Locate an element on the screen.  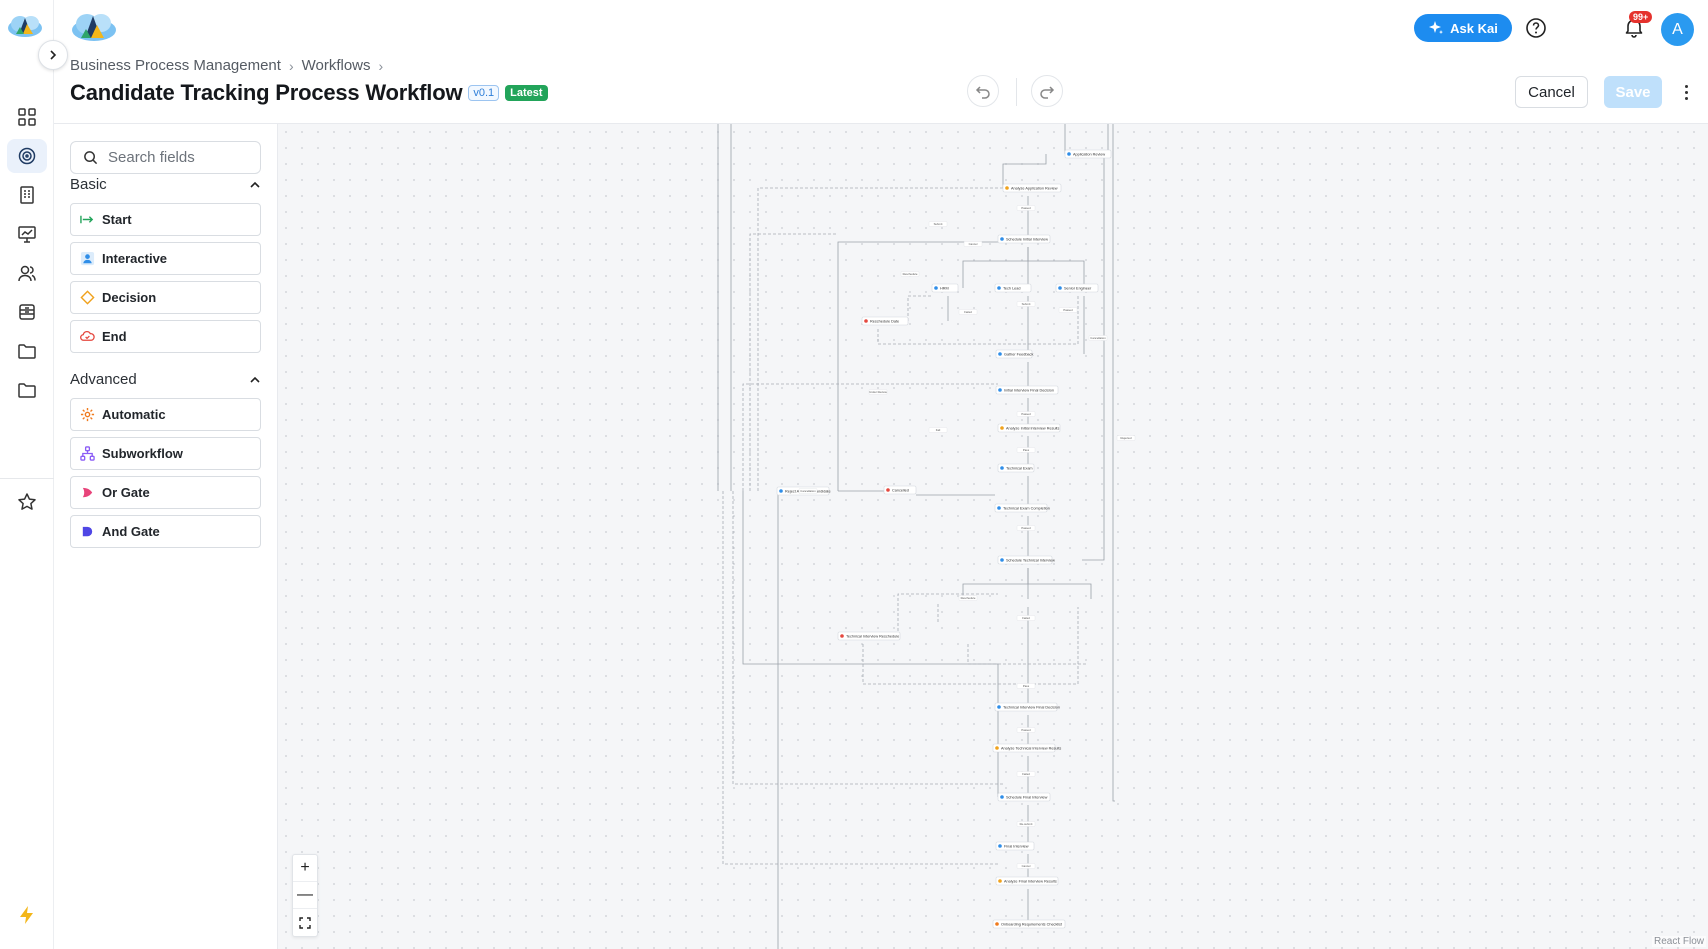
redo-button is located at coordinates (1047, 91).